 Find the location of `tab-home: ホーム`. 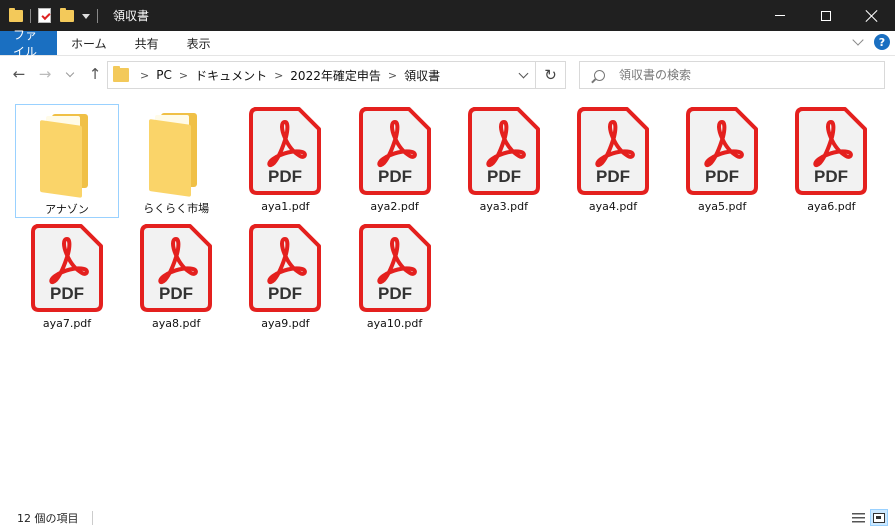

tab-home: ホーム is located at coordinates (89, 43).